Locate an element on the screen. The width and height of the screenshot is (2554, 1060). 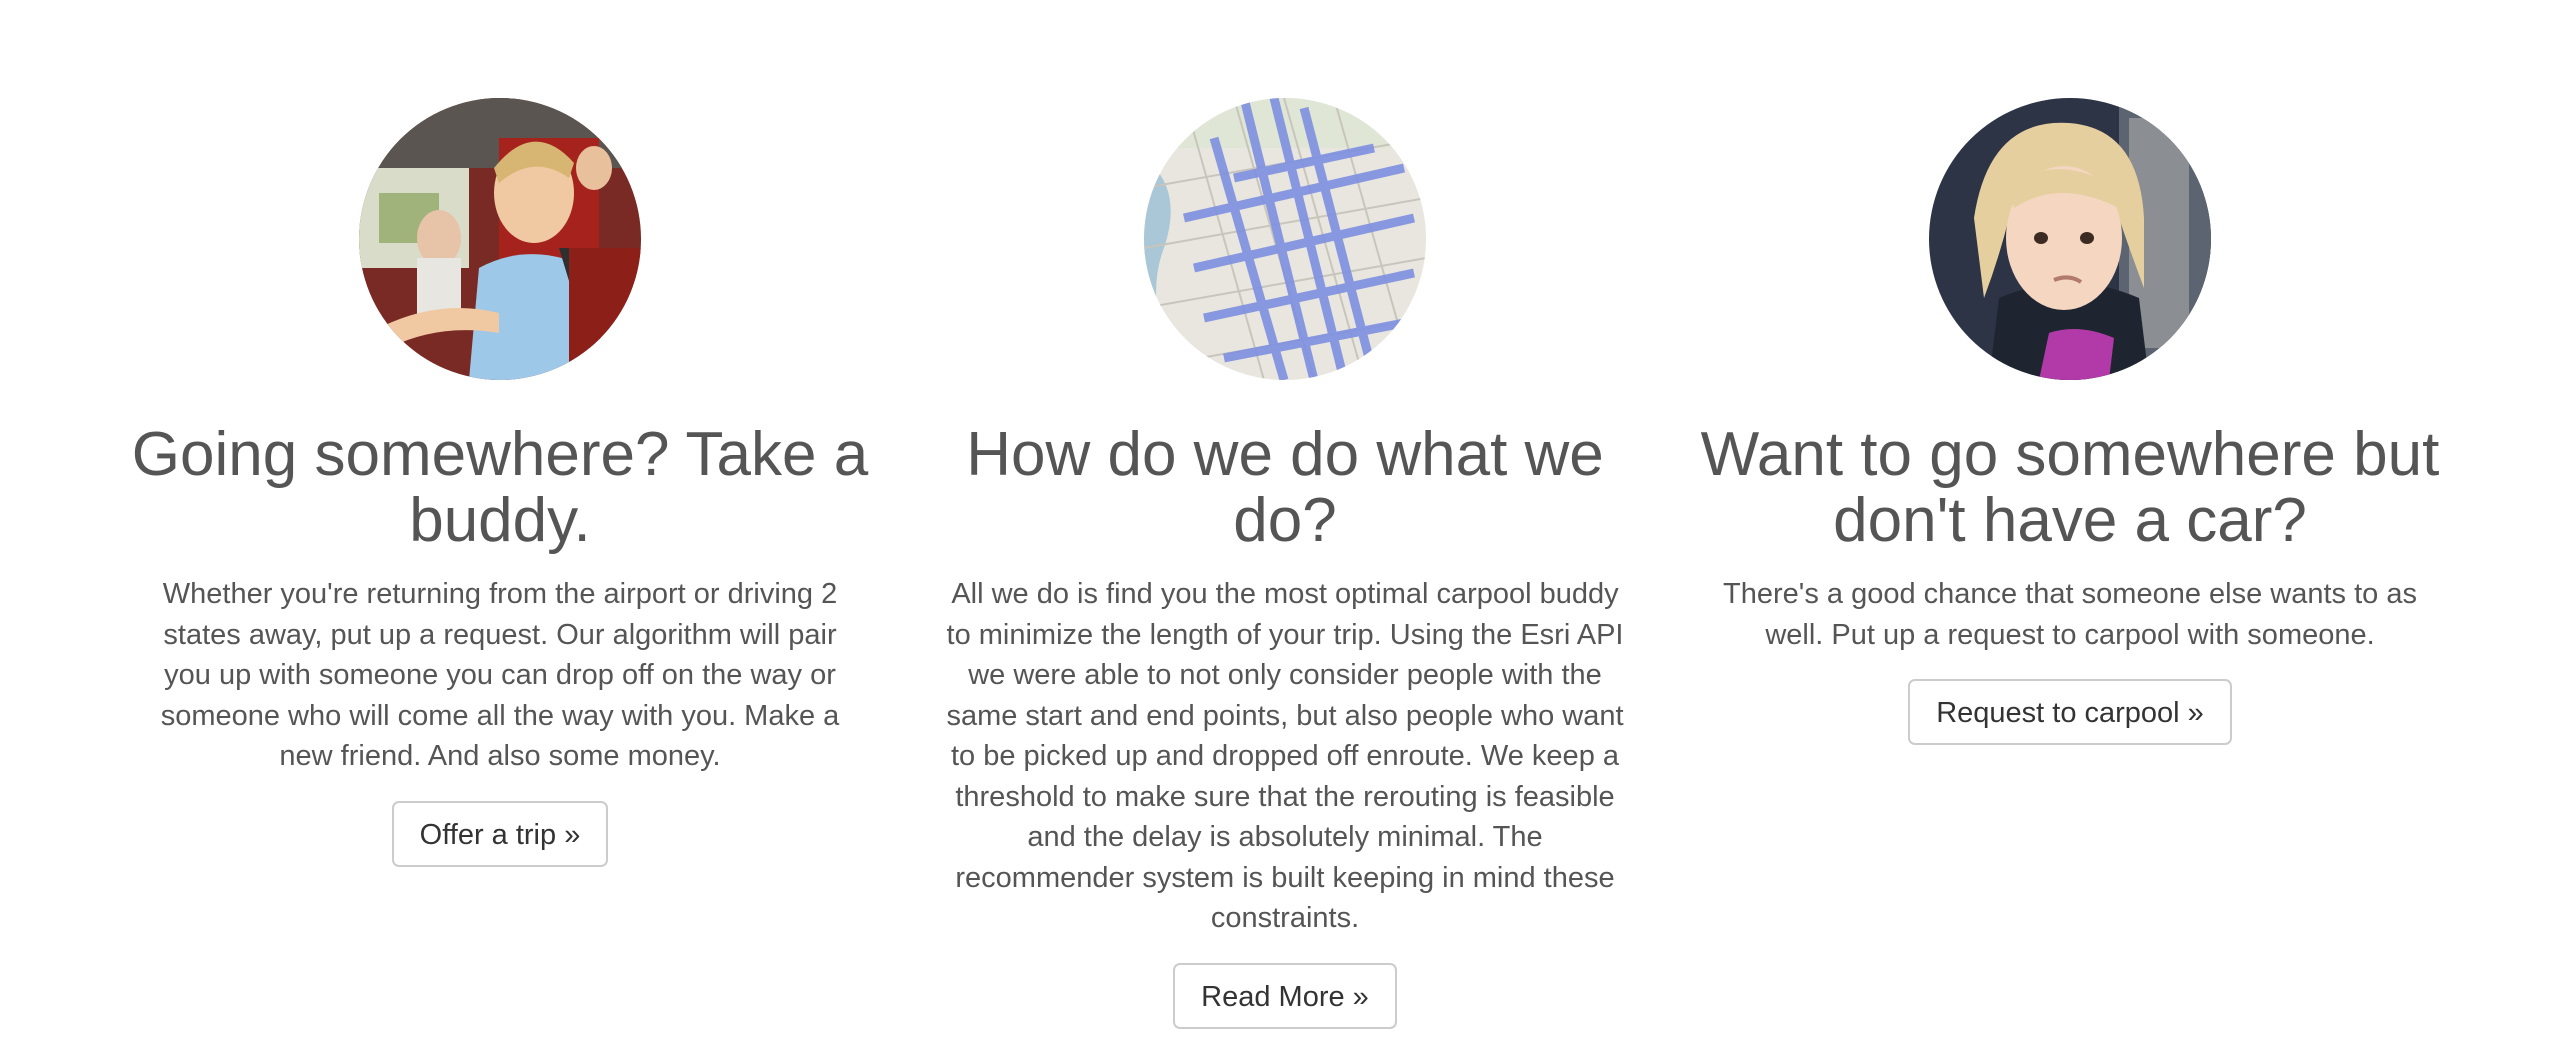
feature-heading: How do we do what we do? is located at coordinates (1285, 487).